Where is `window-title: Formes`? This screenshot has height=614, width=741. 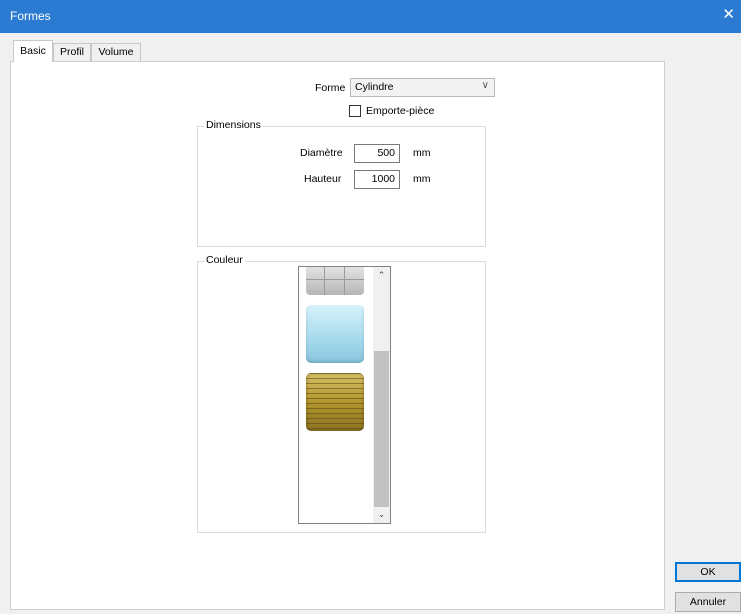 window-title: Formes is located at coordinates (30, 16).